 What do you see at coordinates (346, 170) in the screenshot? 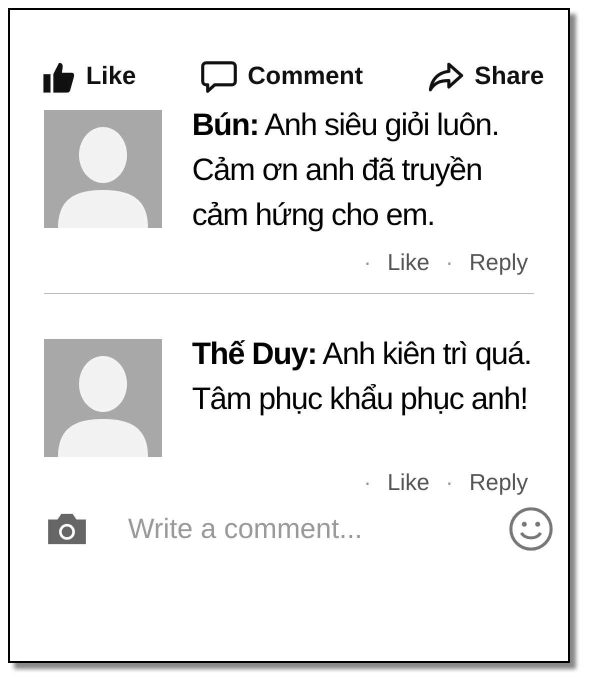
I see `comment-text: Bún: Anh siêu giỏi luôn. Cảm ơn anh đã truyền cảm hứng cho em.` at bounding box center [346, 170].